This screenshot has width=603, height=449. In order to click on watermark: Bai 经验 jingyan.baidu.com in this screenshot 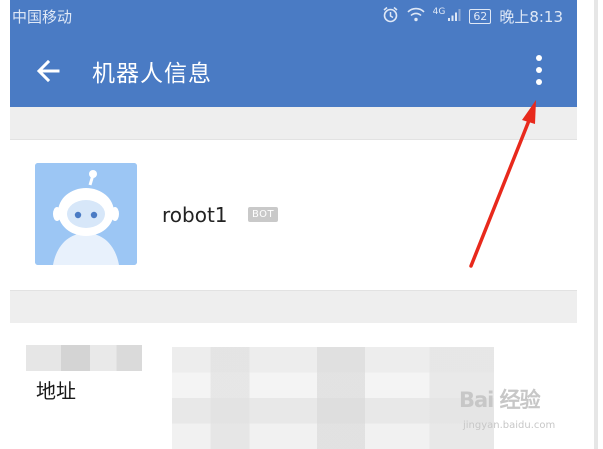, I will do `click(515, 410)`.